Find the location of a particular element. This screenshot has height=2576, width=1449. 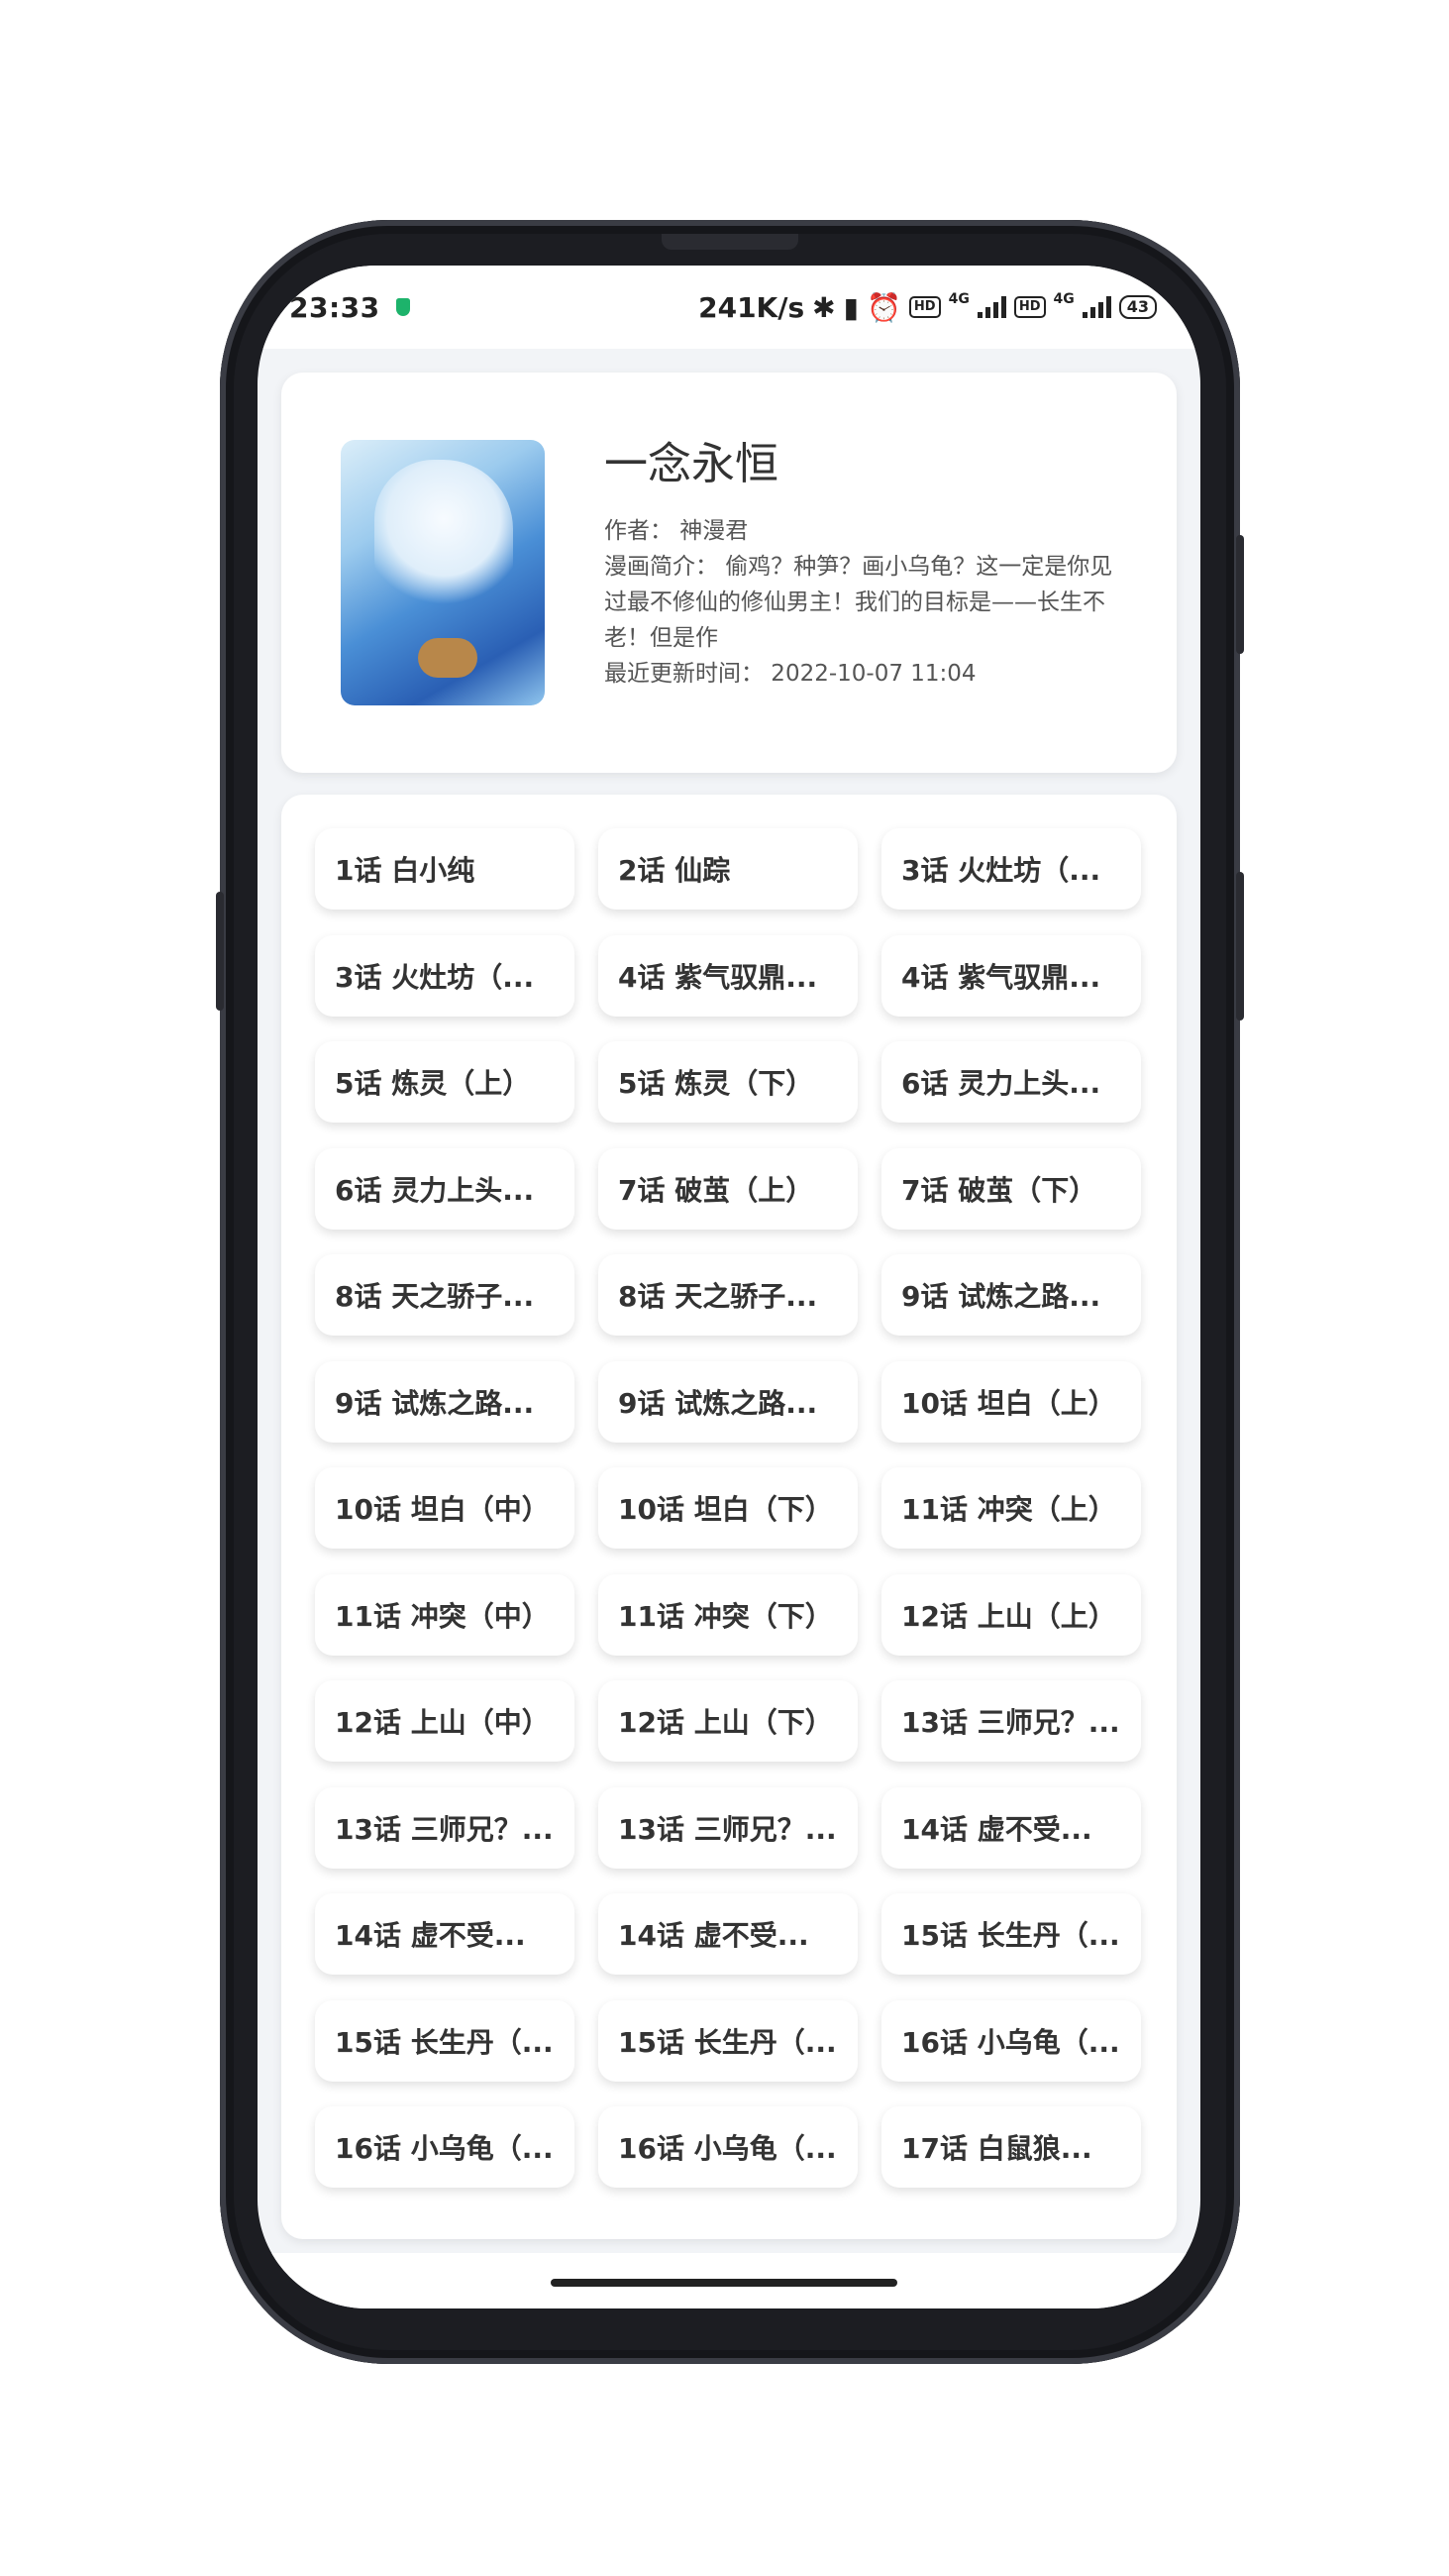

status-time: 23:33 is located at coordinates (334, 307).